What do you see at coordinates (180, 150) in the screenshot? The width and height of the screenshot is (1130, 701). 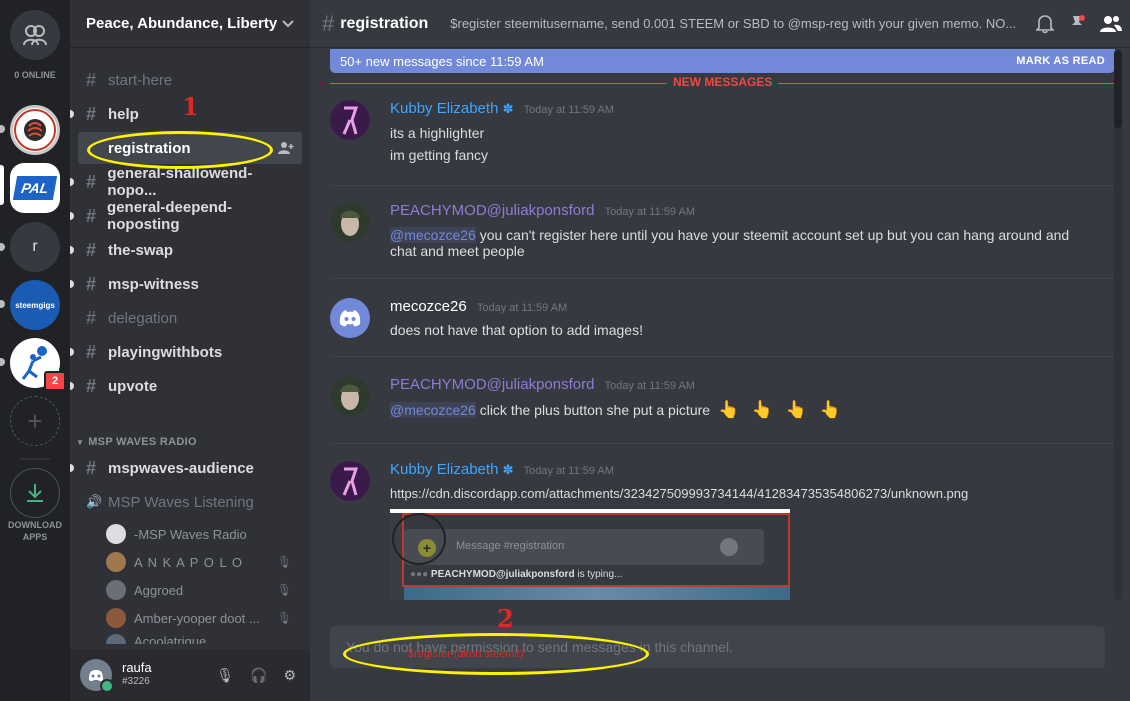 I see `annotation-highlight-ellipse` at bounding box center [180, 150].